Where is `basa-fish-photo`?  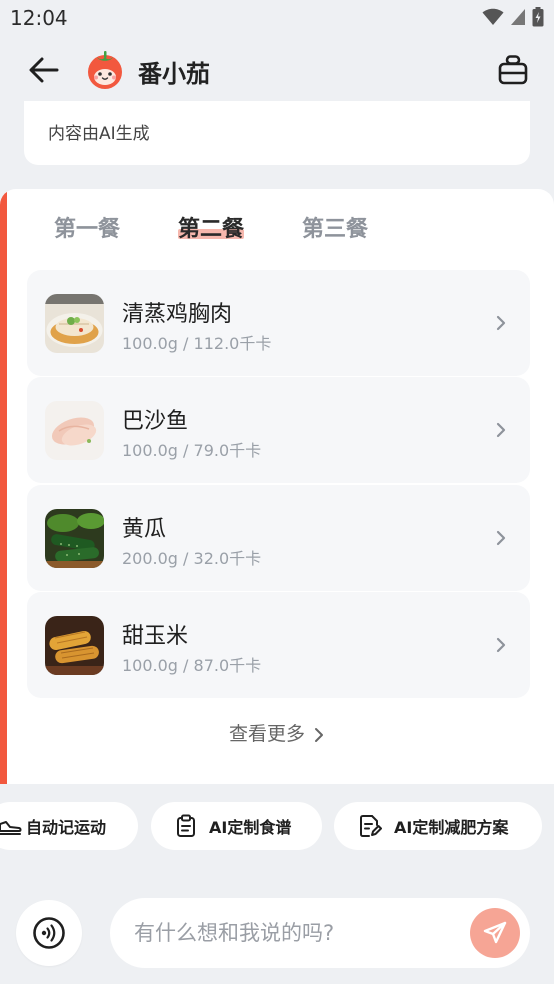 basa-fish-photo is located at coordinates (74, 430).